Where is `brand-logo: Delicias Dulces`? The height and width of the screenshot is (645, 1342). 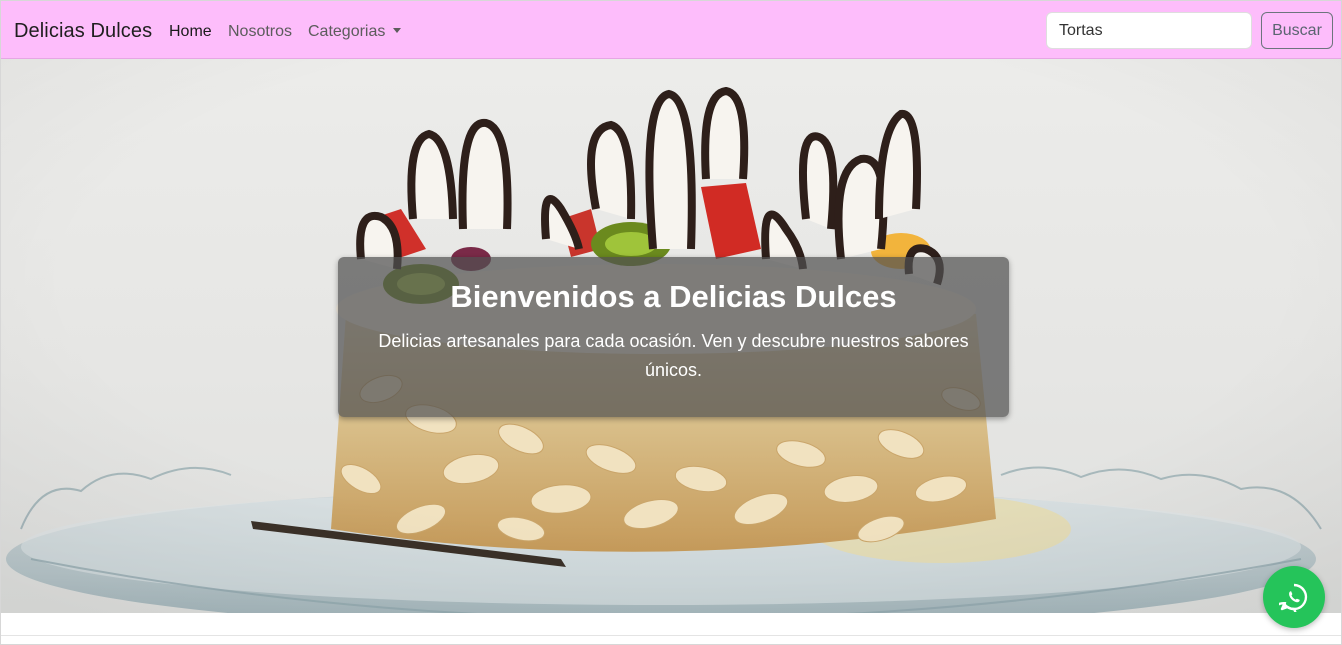
brand-logo: Delicias Dulces is located at coordinates (83, 31).